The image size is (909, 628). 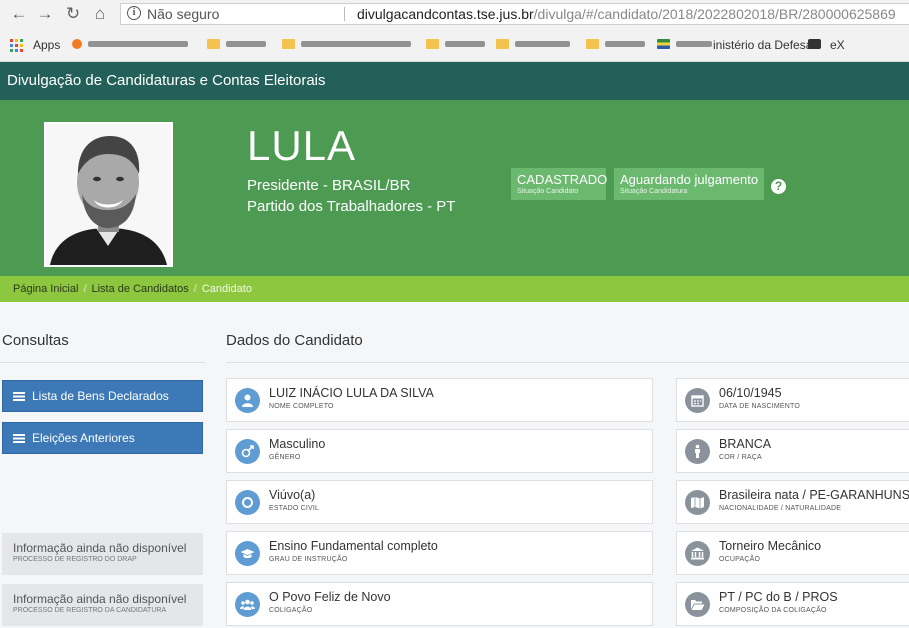 What do you see at coordinates (292, 495) in the screenshot?
I see `card-value: Viúvo(a)` at bounding box center [292, 495].